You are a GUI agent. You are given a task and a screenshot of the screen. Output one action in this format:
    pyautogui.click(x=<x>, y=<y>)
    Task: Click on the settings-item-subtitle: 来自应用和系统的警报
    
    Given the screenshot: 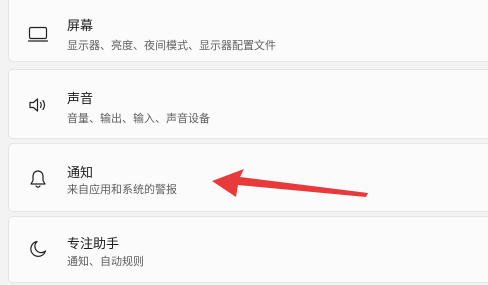 What is the action you would take?
    pyautogui.click(x=122, y=189)
    